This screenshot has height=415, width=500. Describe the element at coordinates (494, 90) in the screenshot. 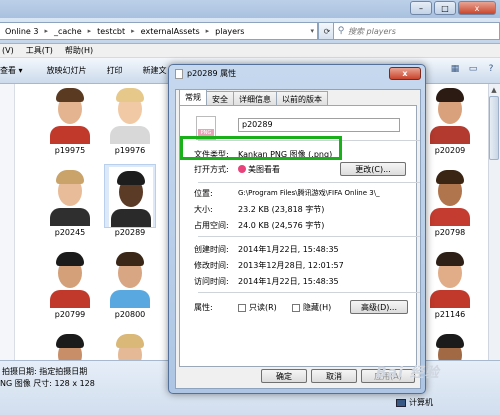

I see `scroll-up-icon: ▲` at that location.